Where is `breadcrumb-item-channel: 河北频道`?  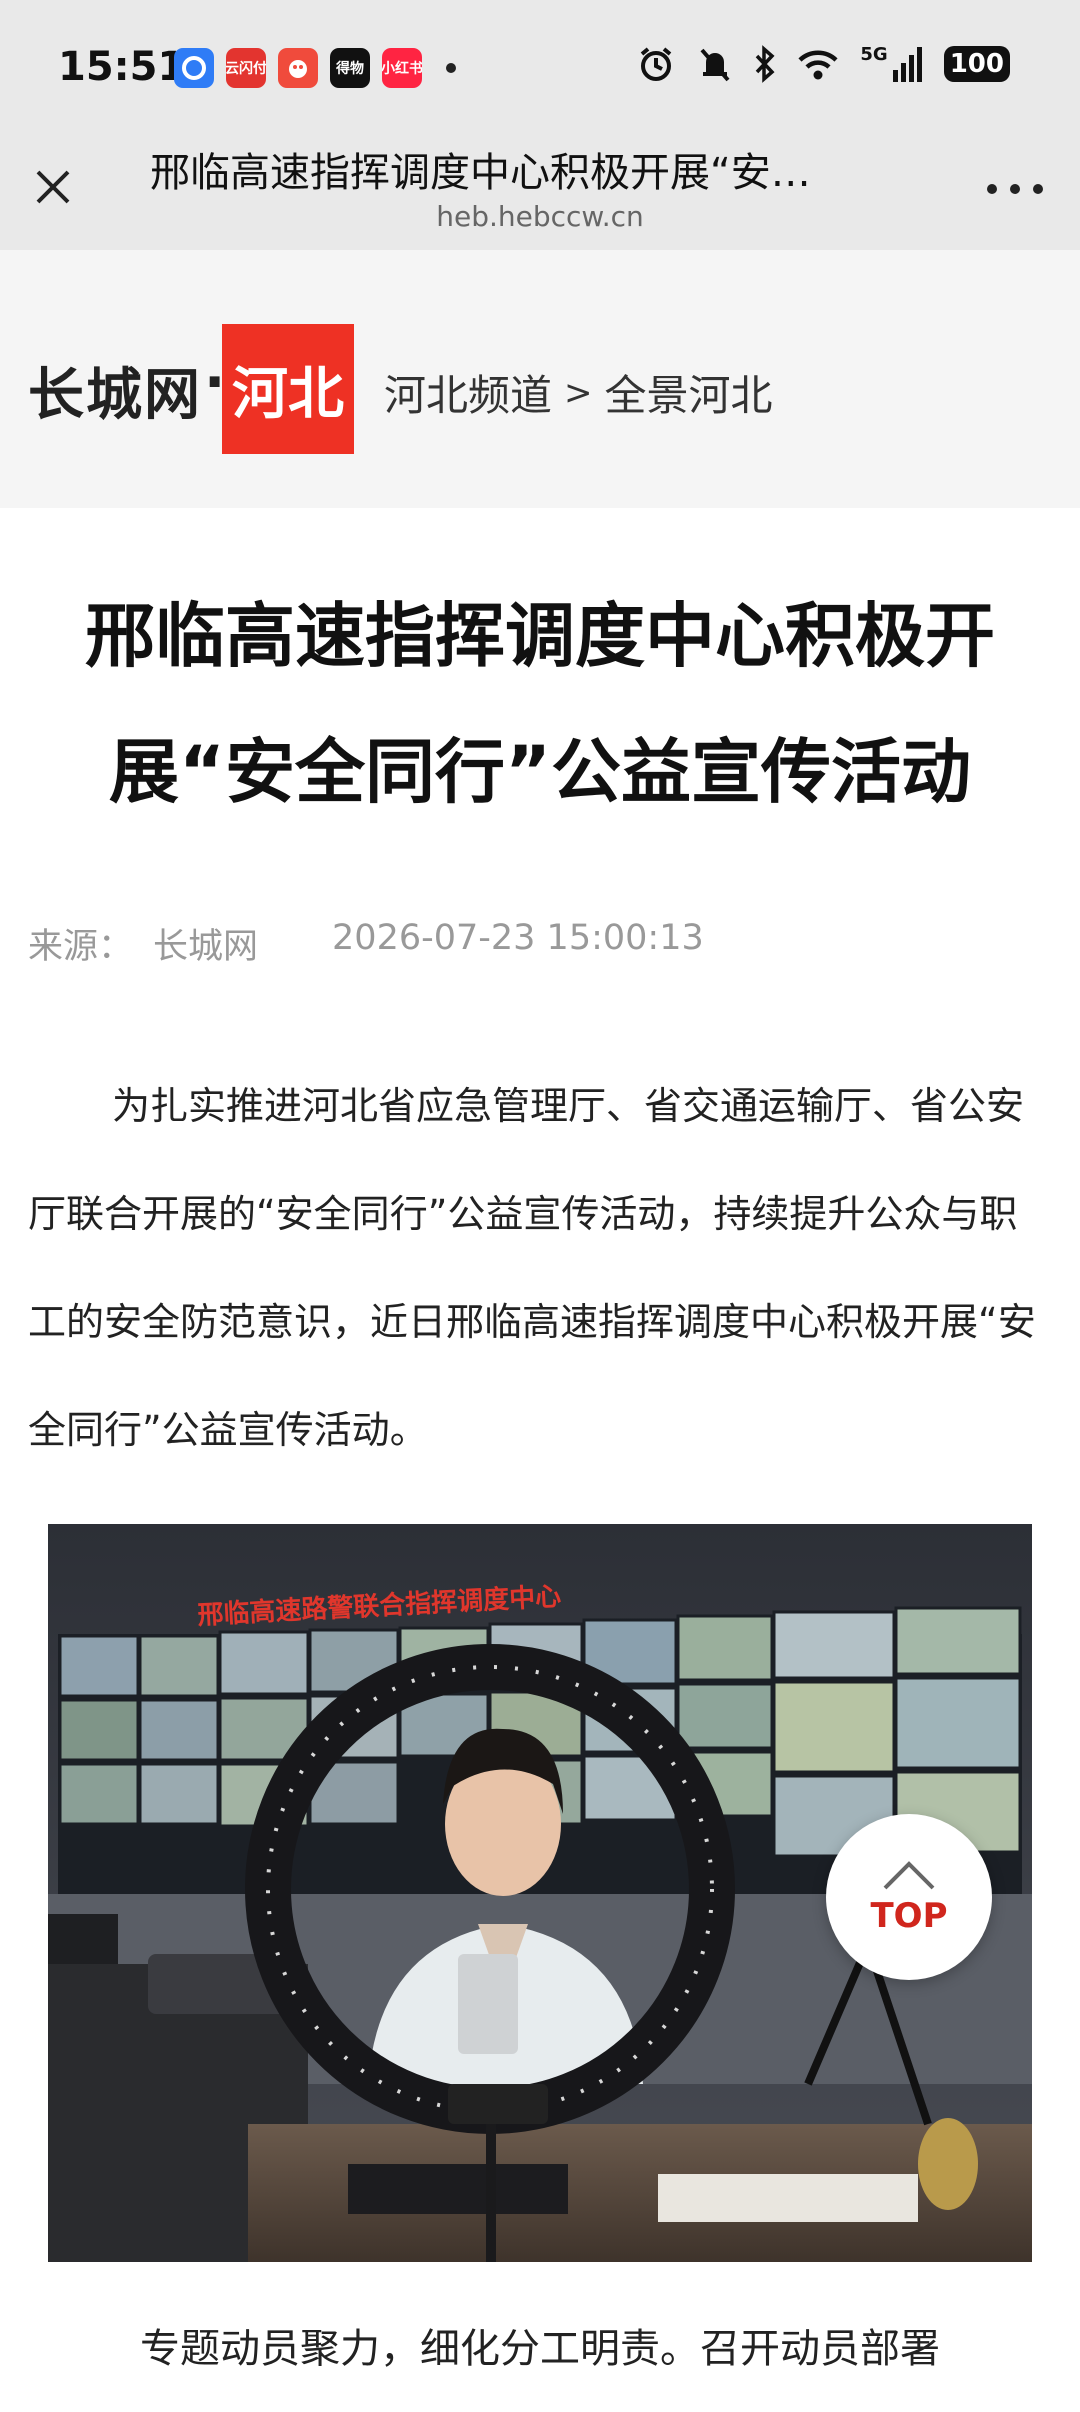 breadcrumb-item-channel: 河北频道 is located at coordinates (468, 392).